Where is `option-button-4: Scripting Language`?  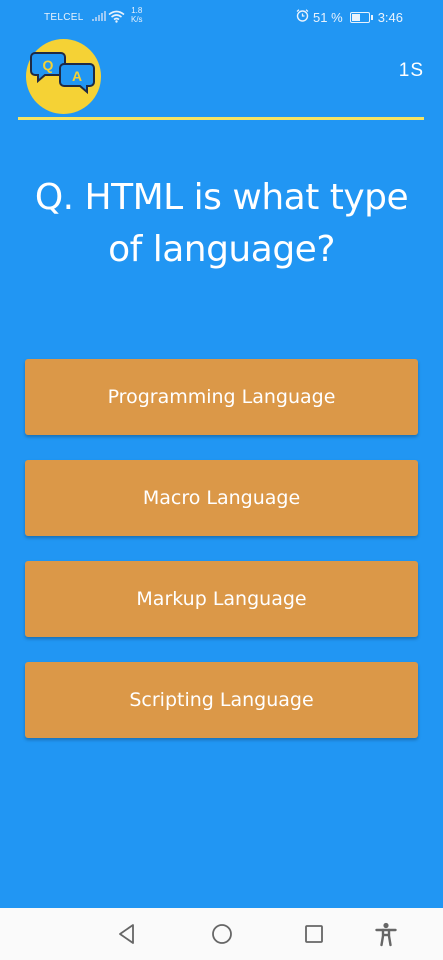 option-button-4: Scripting Language is located at coordinates (221, 700).